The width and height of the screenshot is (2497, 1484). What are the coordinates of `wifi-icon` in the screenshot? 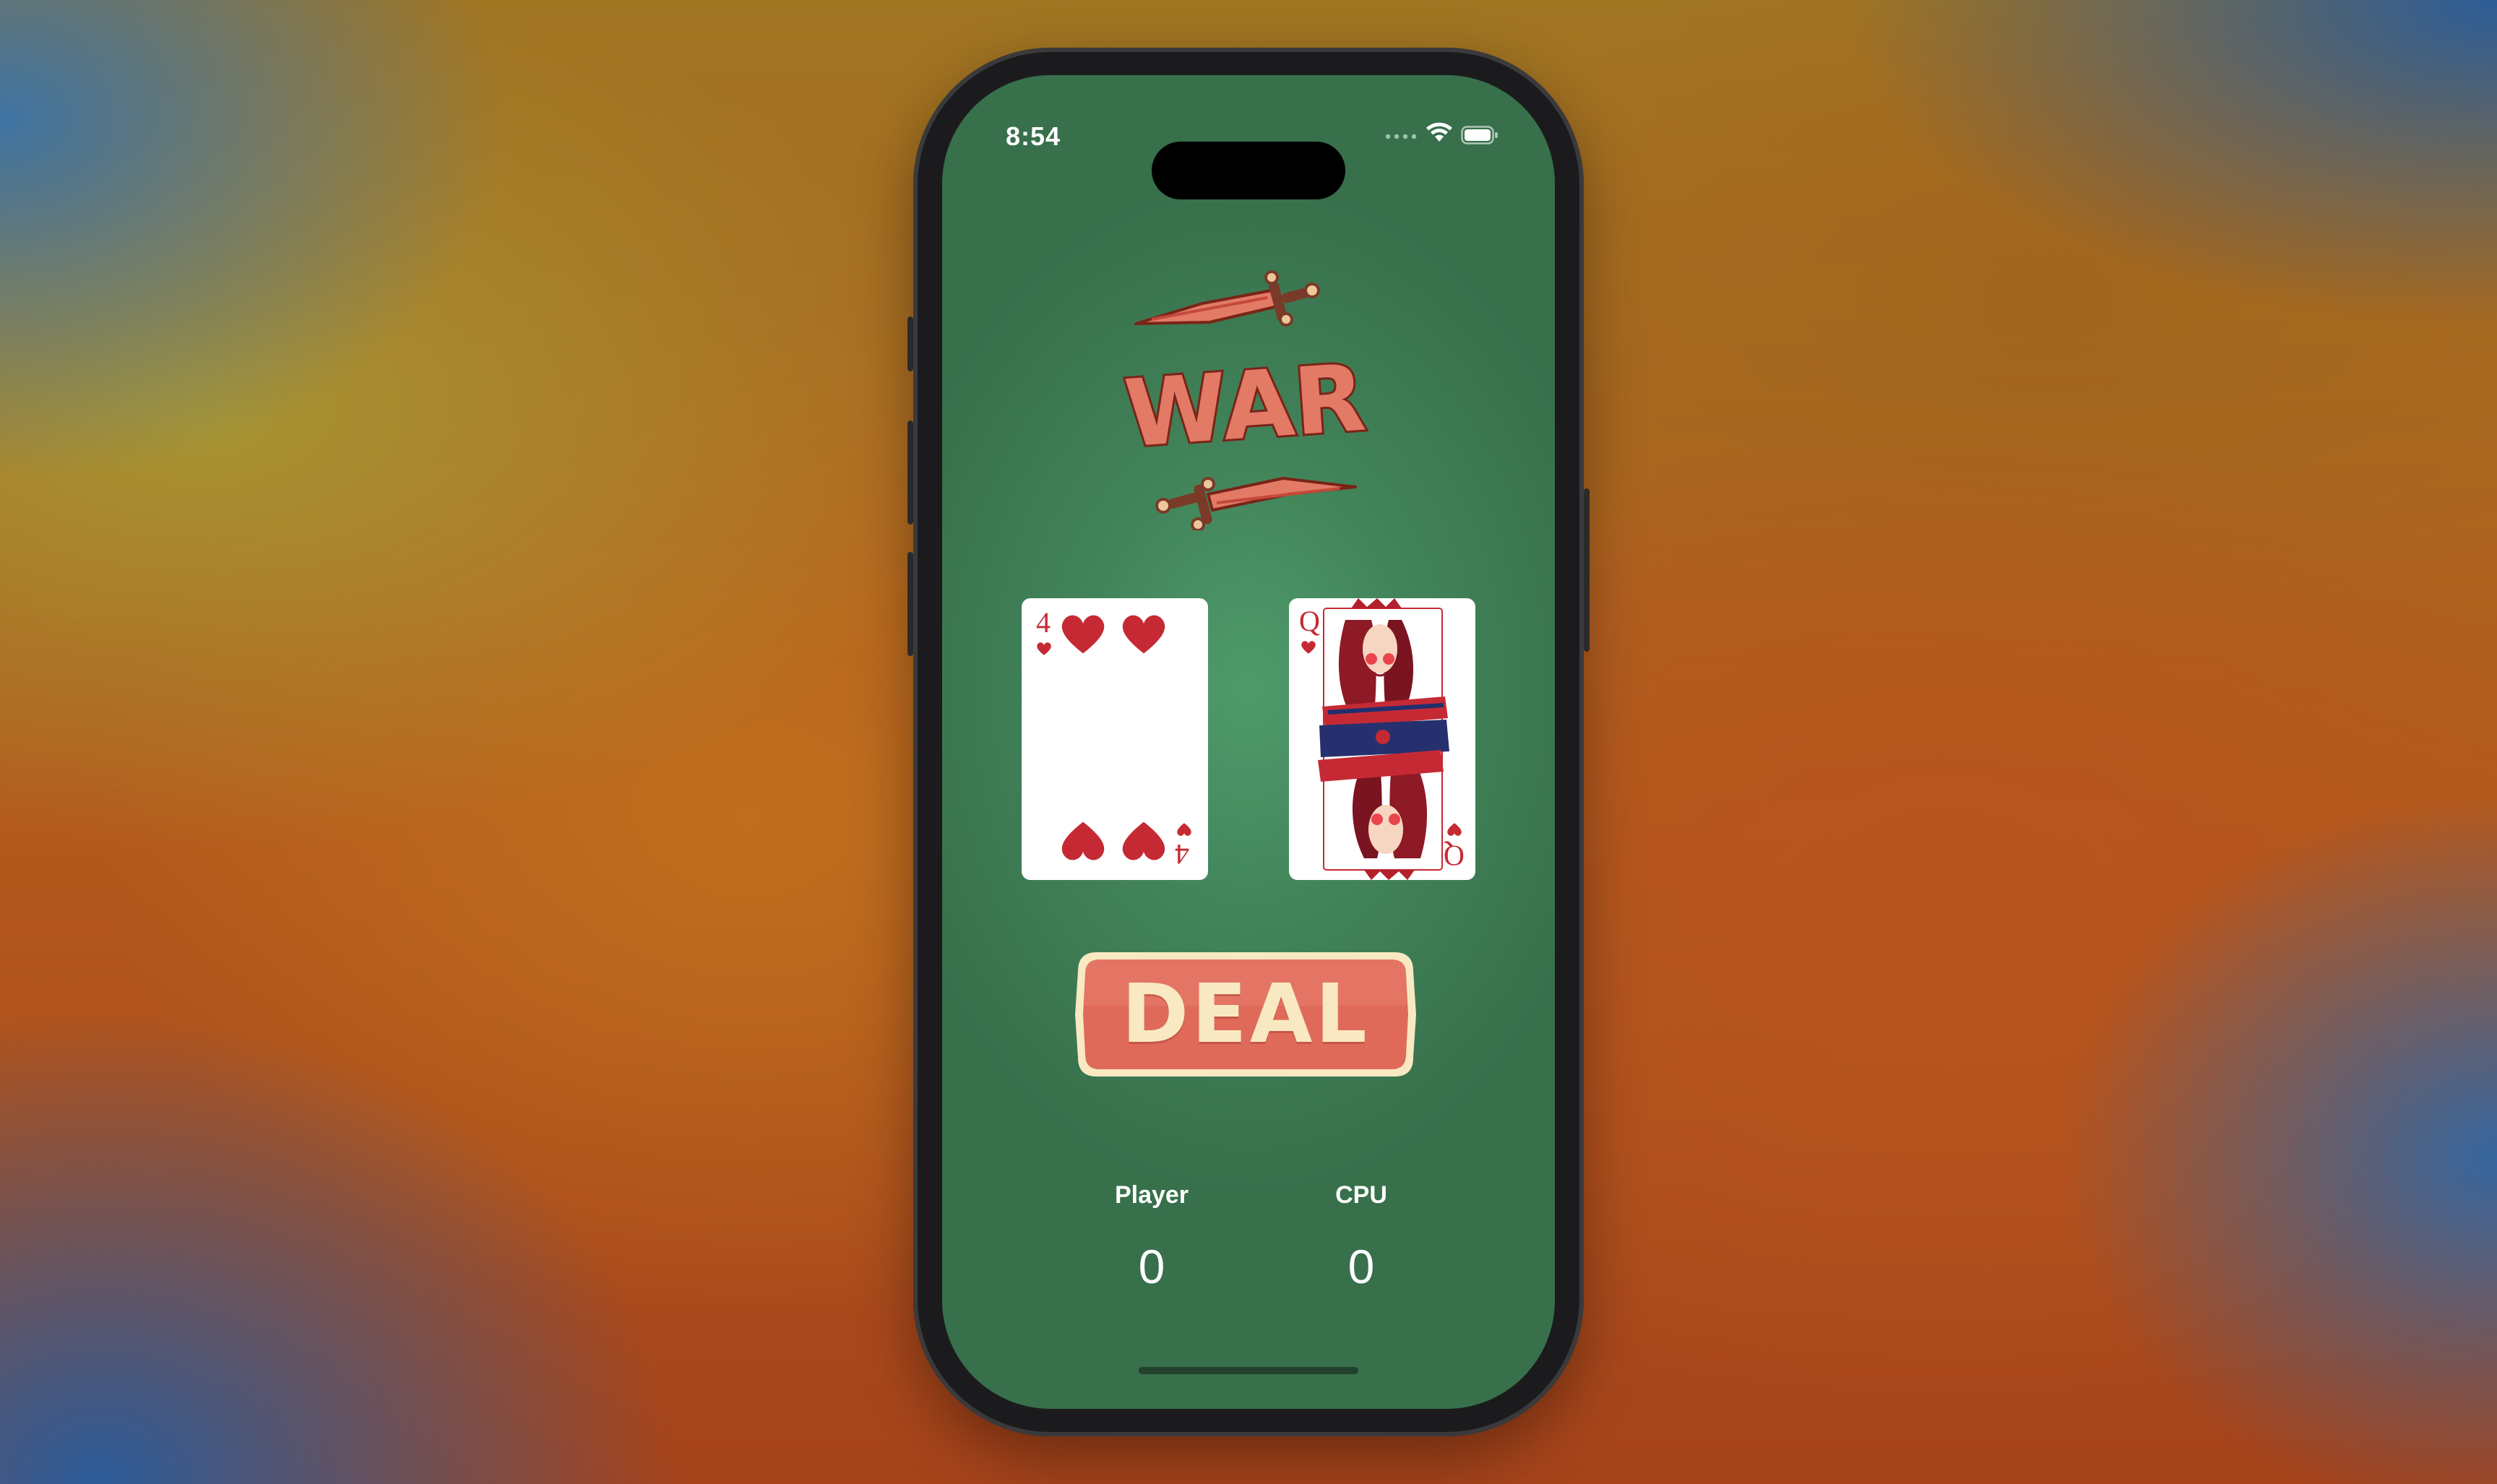 It's located at (1439, 132).